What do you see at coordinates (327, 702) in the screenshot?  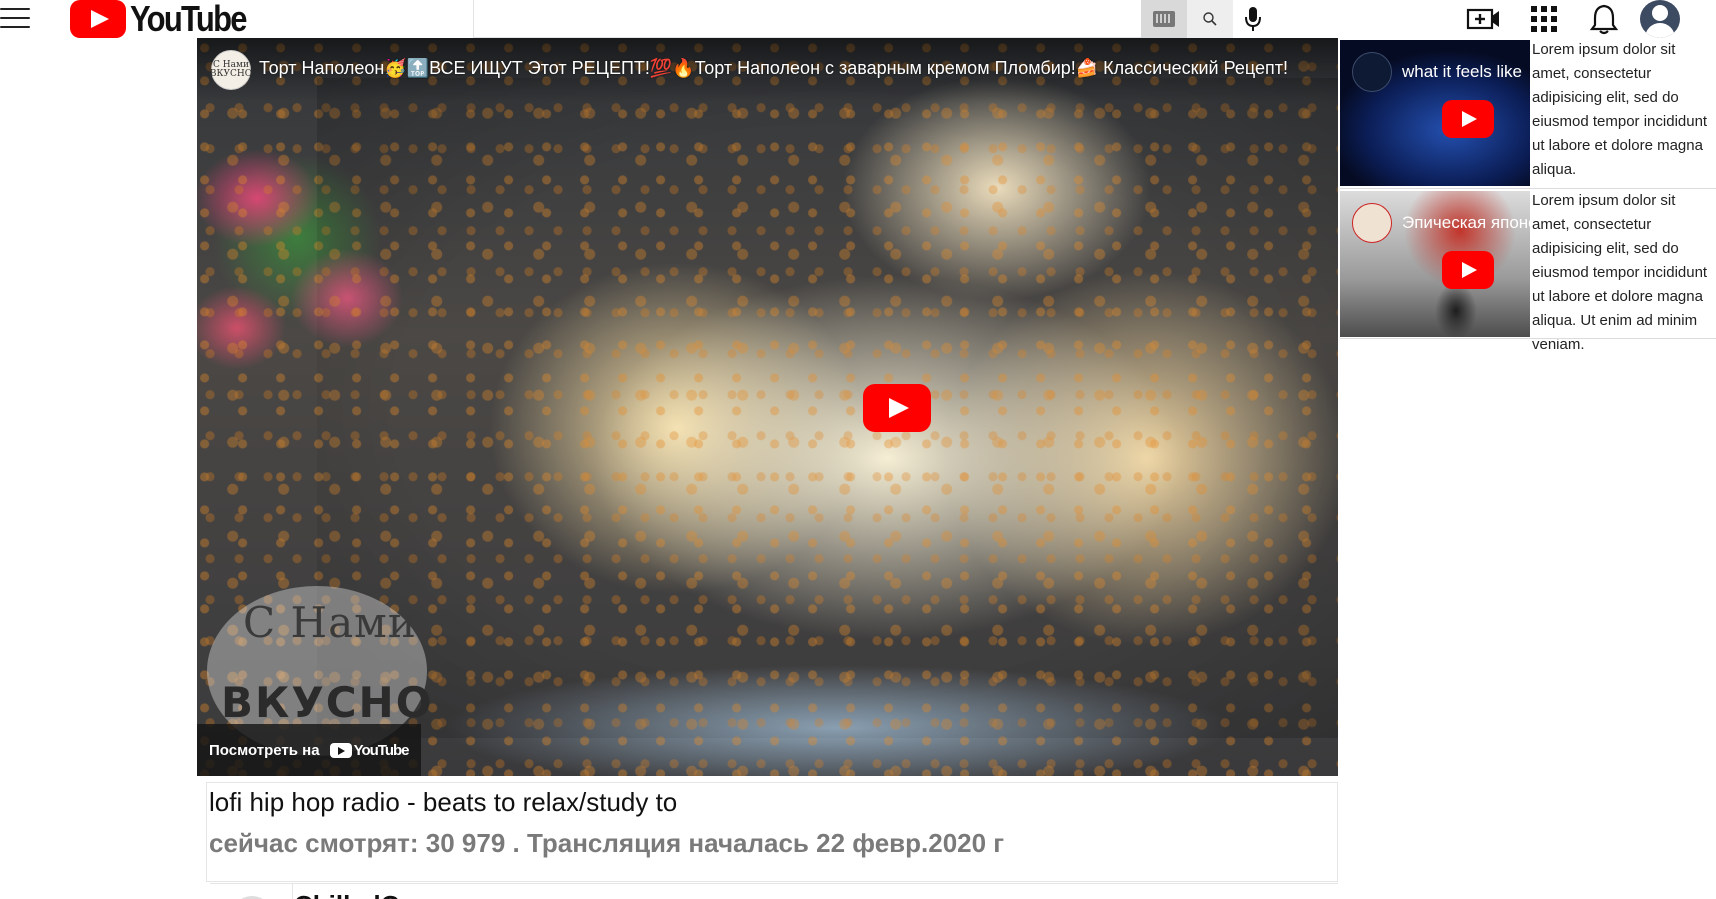 I see `watermark-text-line2: ВКУСНО` at bounding box center [327, 702].